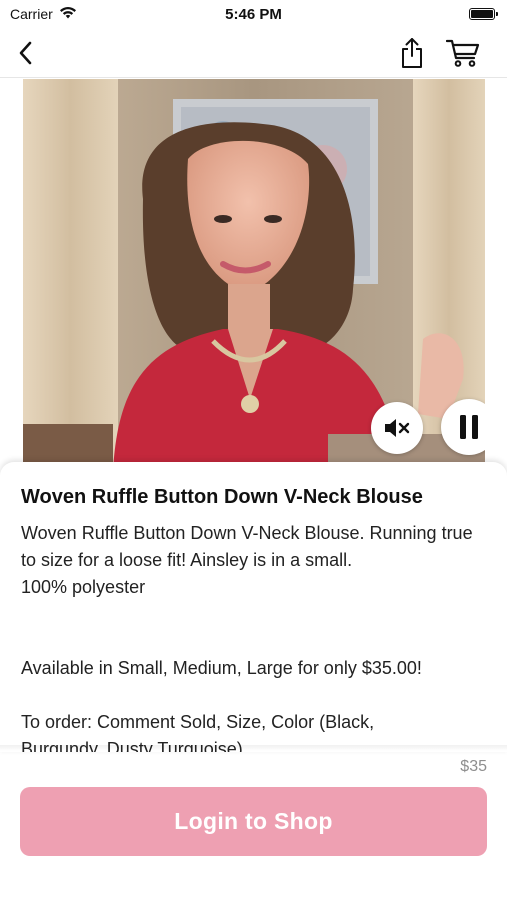 The height and width of the screenshot is (900, 507). What do you see at coordinates (473, 766) in the screenshot?
I see `price-label: $35` at bounding box center [473, 766].